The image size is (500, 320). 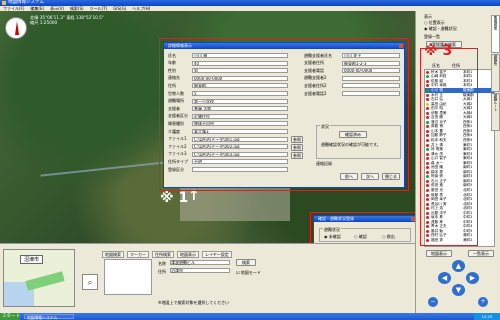 What do you see at coordinates (90, 282) in the screenshot?
I see `zoom-magnifier-icon: ⌕` at bounding box center [90, 282].